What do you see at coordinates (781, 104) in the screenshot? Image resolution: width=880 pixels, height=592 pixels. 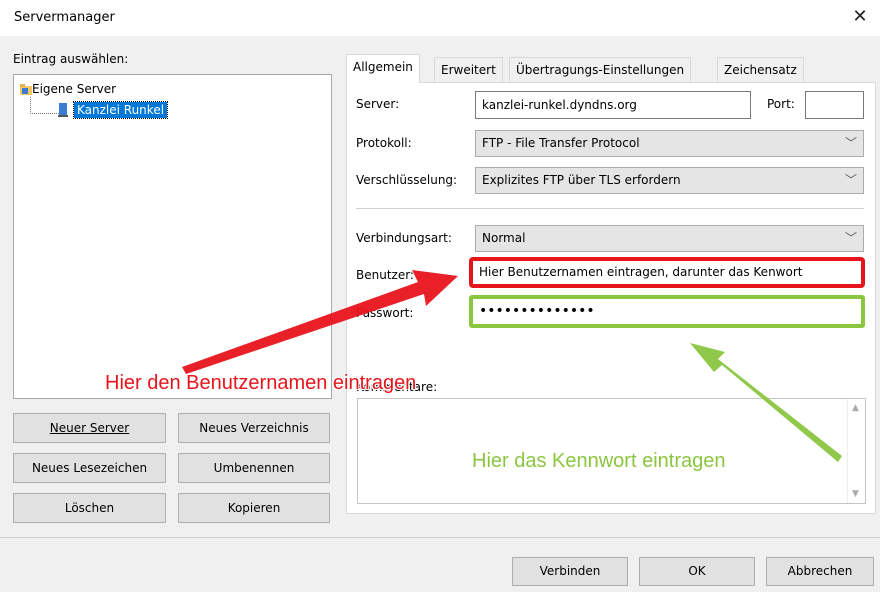 I see `port-label: Port:` at bounding box center [781, 104].